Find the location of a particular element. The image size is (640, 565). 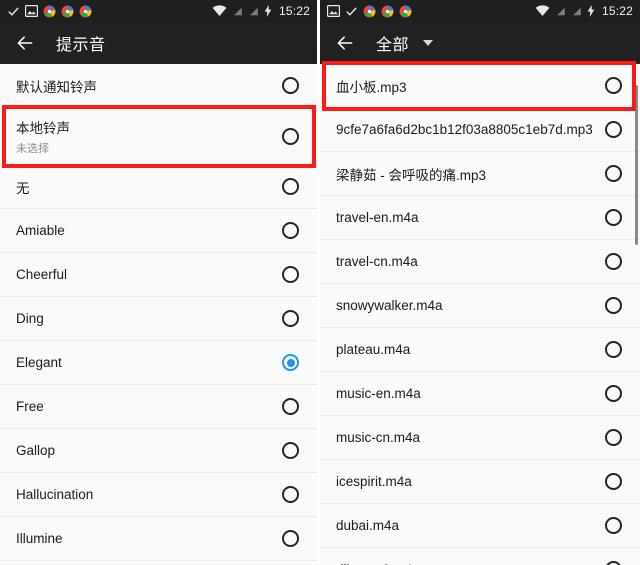

list-item-labels: 默认通知铃声 is located at coordinates (144, 86).